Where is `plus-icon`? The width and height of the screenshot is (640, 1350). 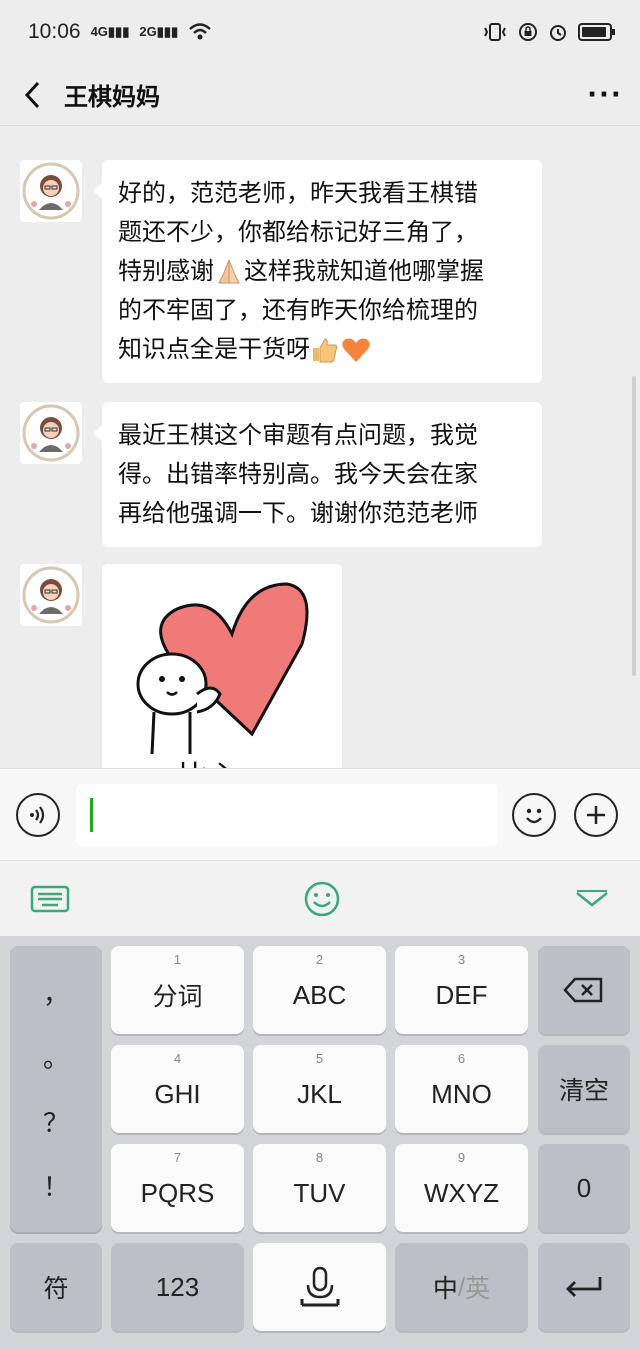
plus-icon is located at coordinates (596, 814).